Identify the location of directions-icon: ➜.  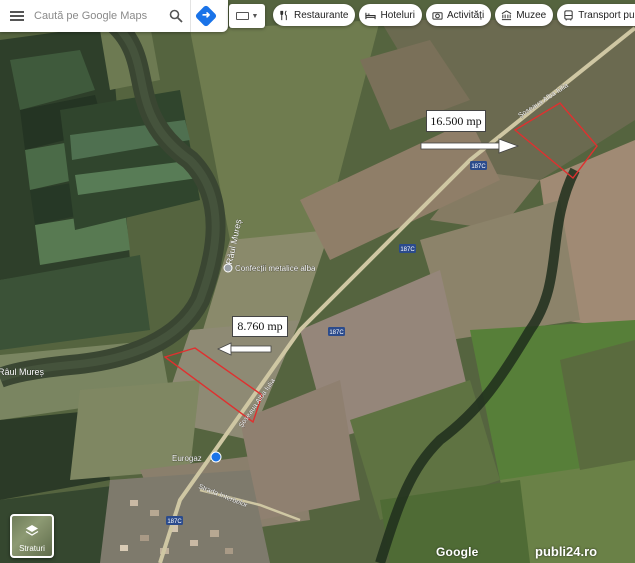
(205, 16).